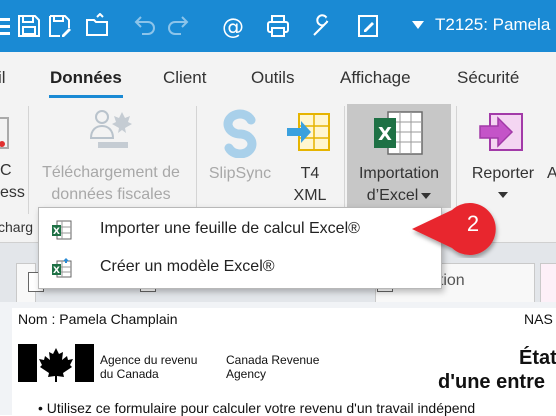 This screenshot has height=416, width=556. I want to click on chevron-down-icon, so click(503, 194).